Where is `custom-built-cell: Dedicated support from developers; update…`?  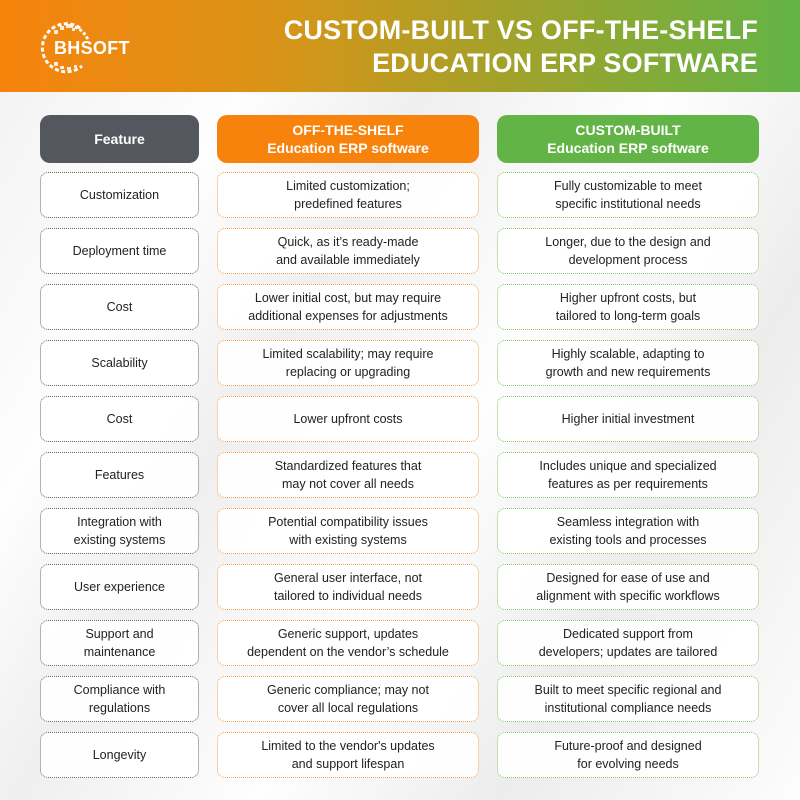 custom-built-cell: Dedicated support from developers; update… is located at coordinates (628, 643).